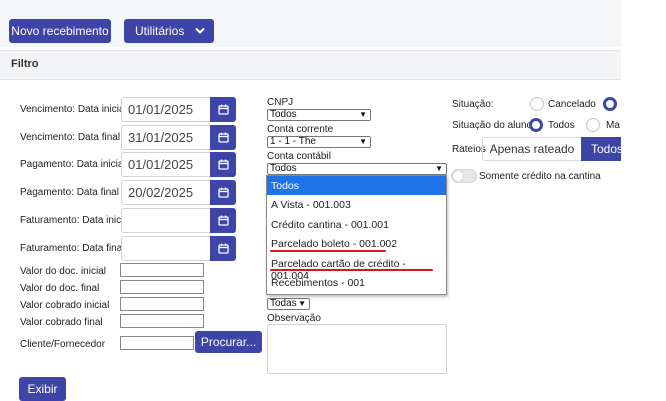 Image resolution: width=666 pixels, height=401 pixels. I want to click on status-other-radio, so click(610, 104).